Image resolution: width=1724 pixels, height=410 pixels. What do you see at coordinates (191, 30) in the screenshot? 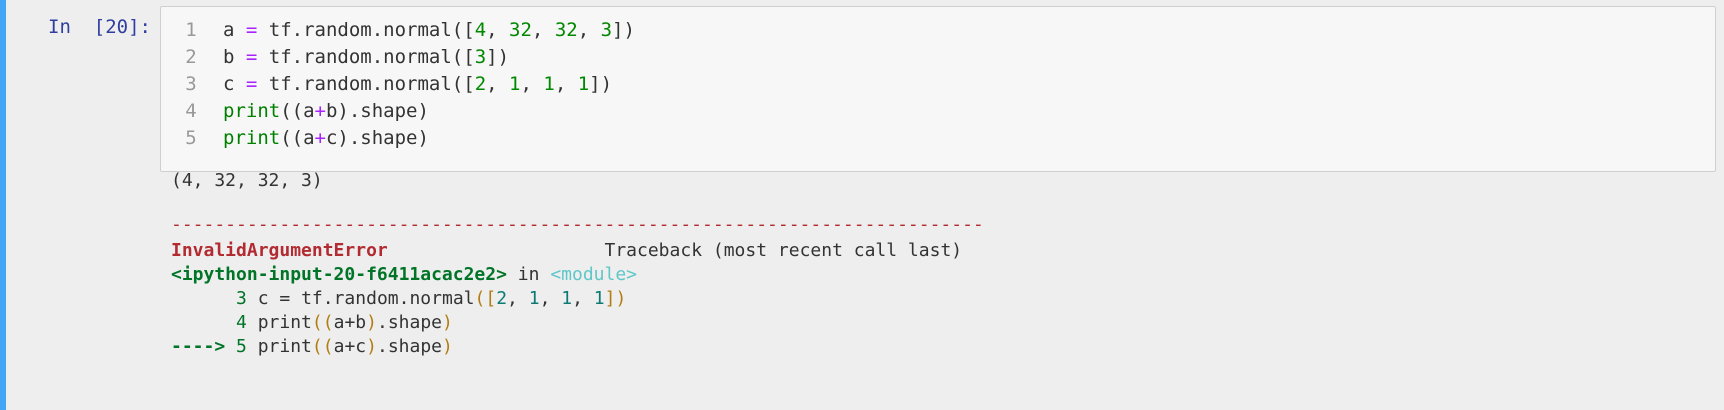
I see `line-number: 1` at bounding box center [191, 30].